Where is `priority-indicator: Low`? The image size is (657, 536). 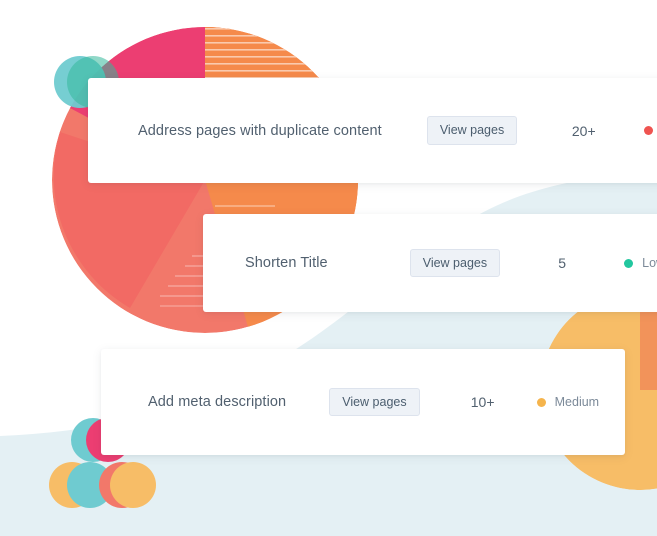
priority-indicator: Low is located at coordinates (640, 263).